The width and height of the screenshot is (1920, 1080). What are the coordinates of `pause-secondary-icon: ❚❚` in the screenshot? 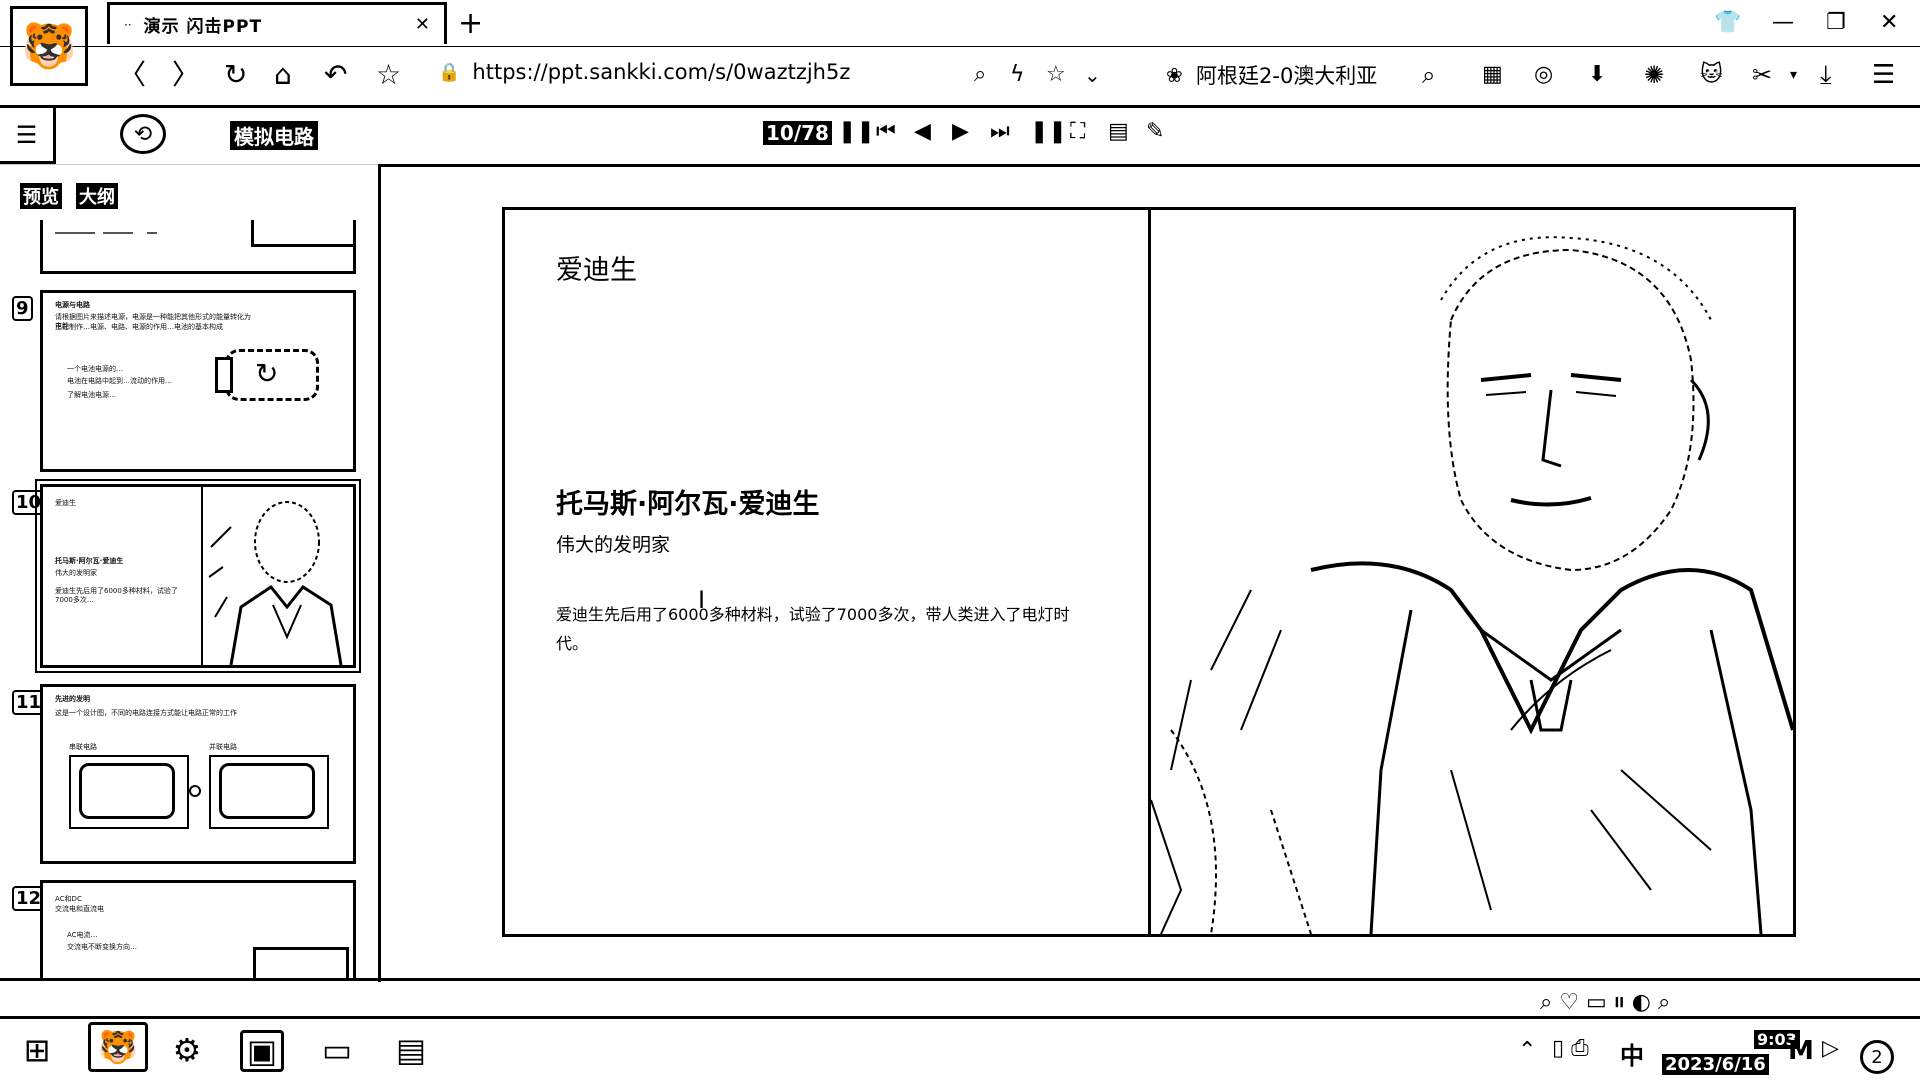 It's located at (1048, 131).